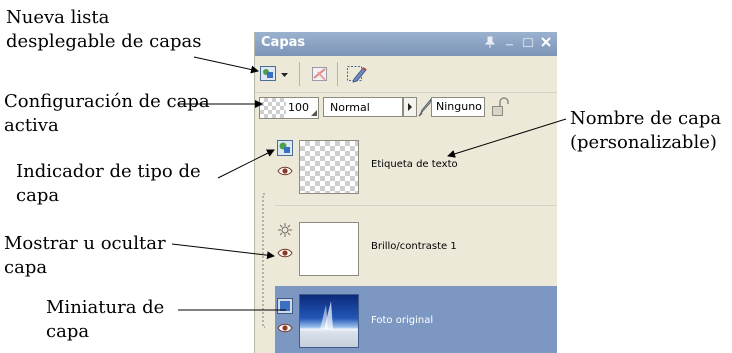  I want to click on lock-icon, so click(500, 106).